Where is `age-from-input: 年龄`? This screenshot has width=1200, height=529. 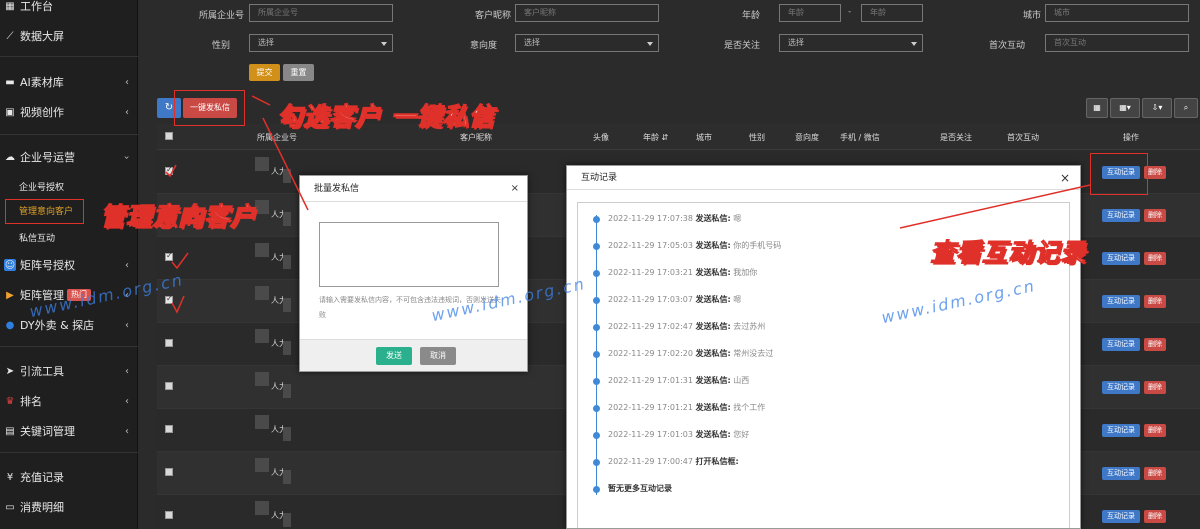
age-from-input: 年龄 is located at coordinates (810, 13).